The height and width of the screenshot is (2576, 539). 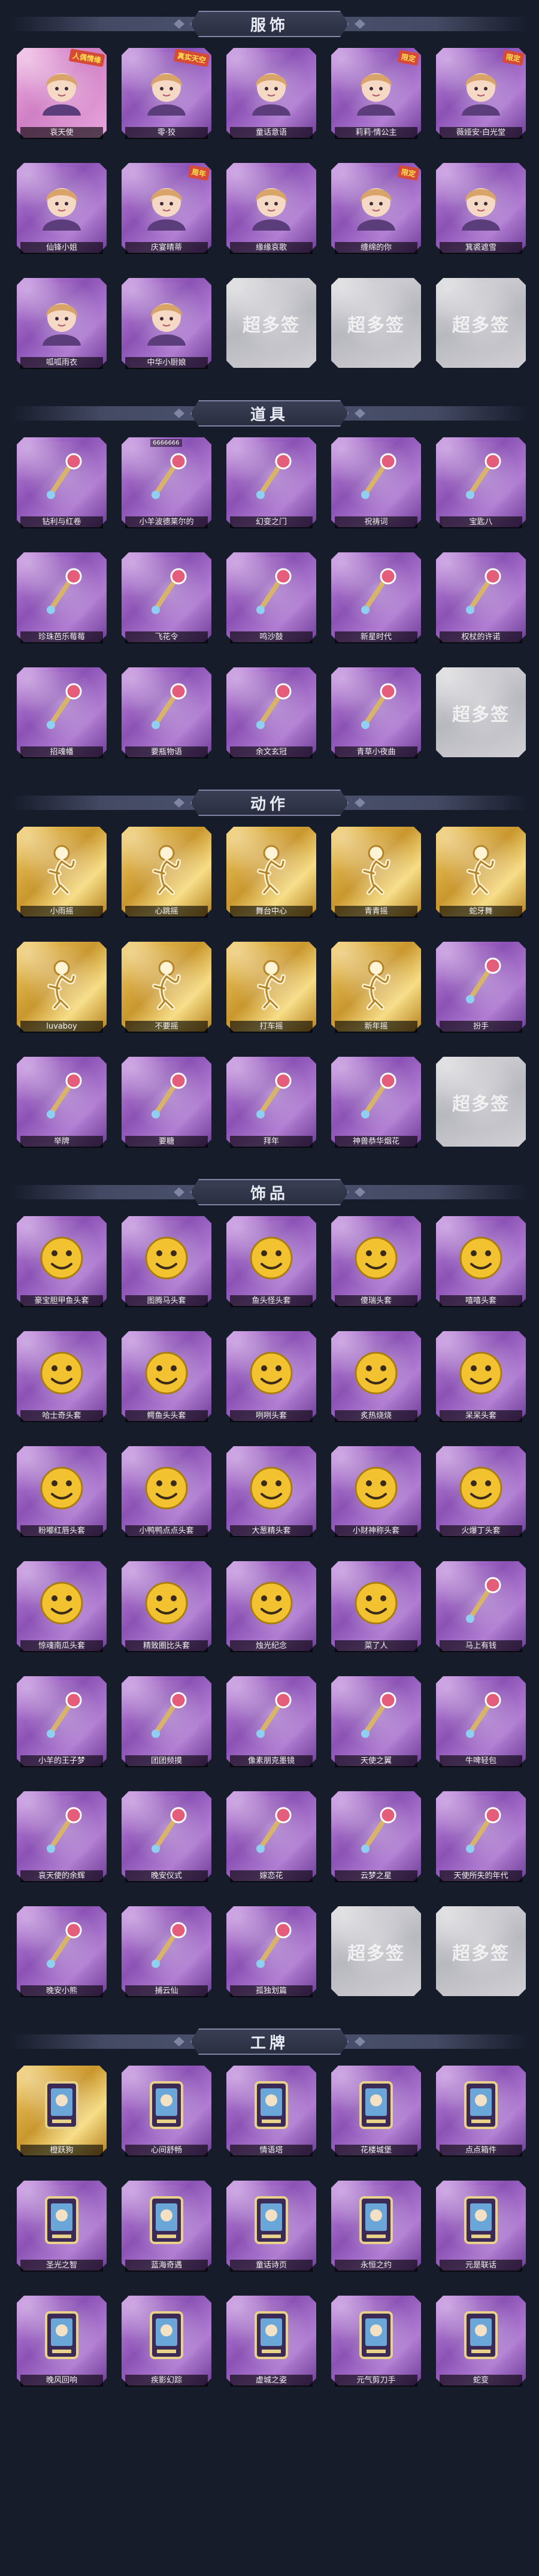 I want to click on item-card: 晚安小熊, so click(x=62, y=1957).